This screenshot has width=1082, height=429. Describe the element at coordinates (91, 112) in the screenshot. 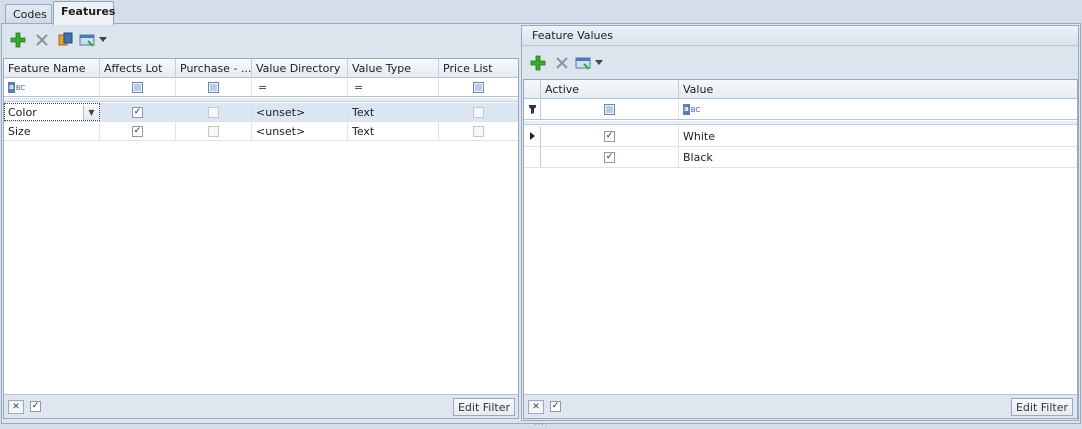

I see `chevron-down-icon: ▼` at that location.